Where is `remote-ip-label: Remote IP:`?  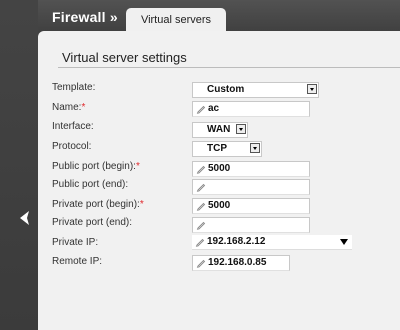 remote-ip-label: Remote IP: is located at coordinates (77, 261).